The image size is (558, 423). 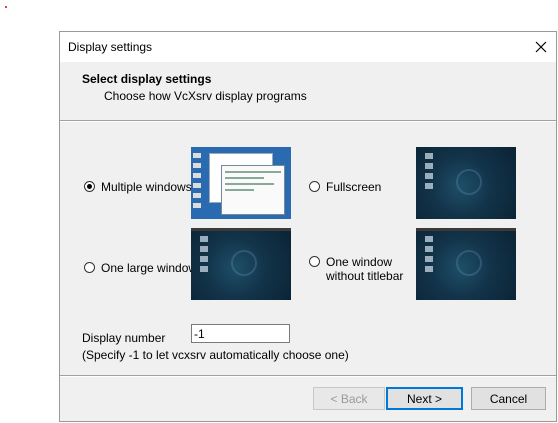 What do you see at coordinates (240, 333) in the screenshot?
I see `display-number-input` at bounding box center [240, 333].